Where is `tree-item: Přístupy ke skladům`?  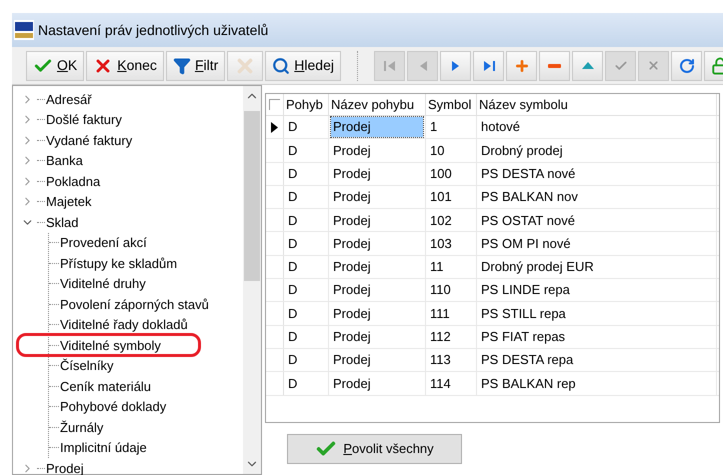
tree-item: Přístupy ke skladům is located at coordinates (119, 263).